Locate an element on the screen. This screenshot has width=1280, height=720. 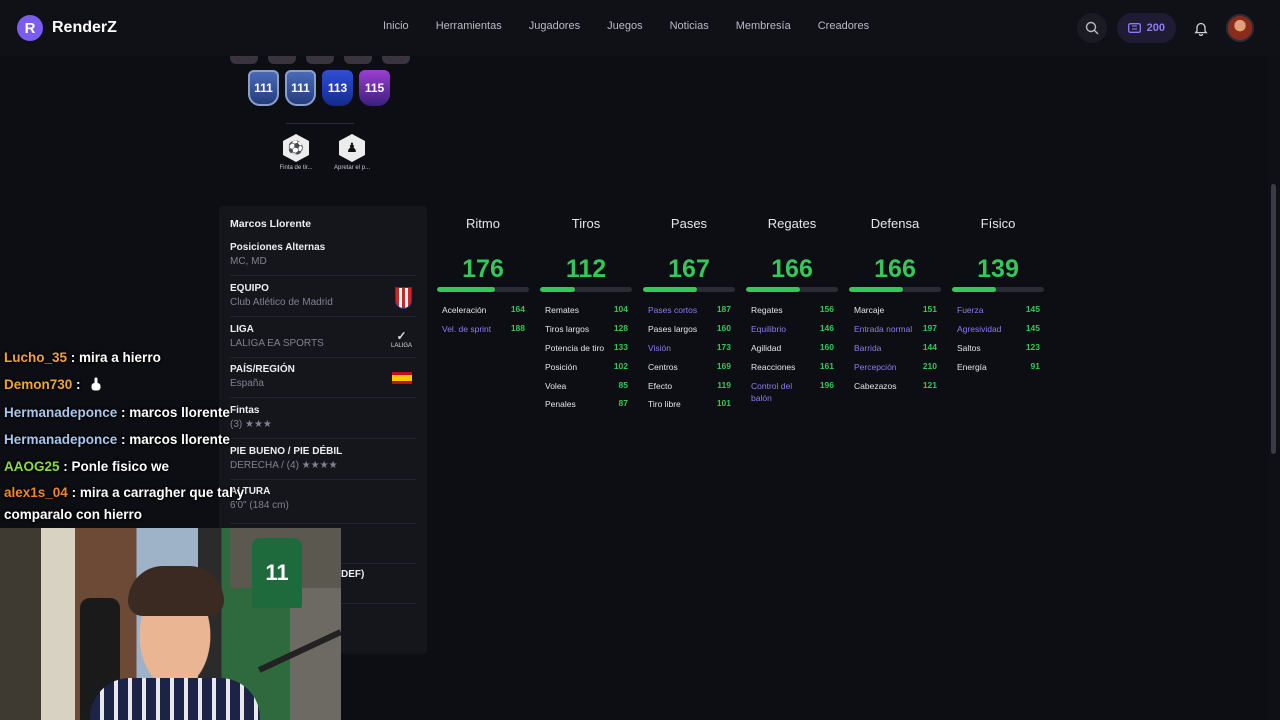
coin-ticket-icon is located at coordinates (1134, 28).